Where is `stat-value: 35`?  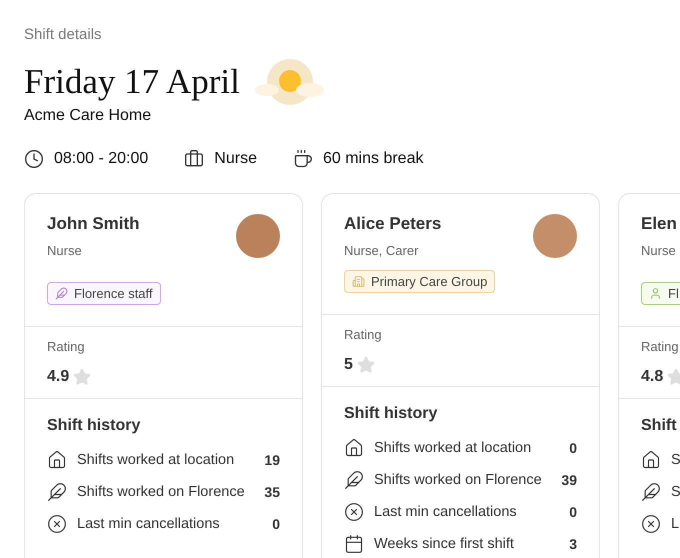
stat-value: 35 is located at coordinates (272, 492).